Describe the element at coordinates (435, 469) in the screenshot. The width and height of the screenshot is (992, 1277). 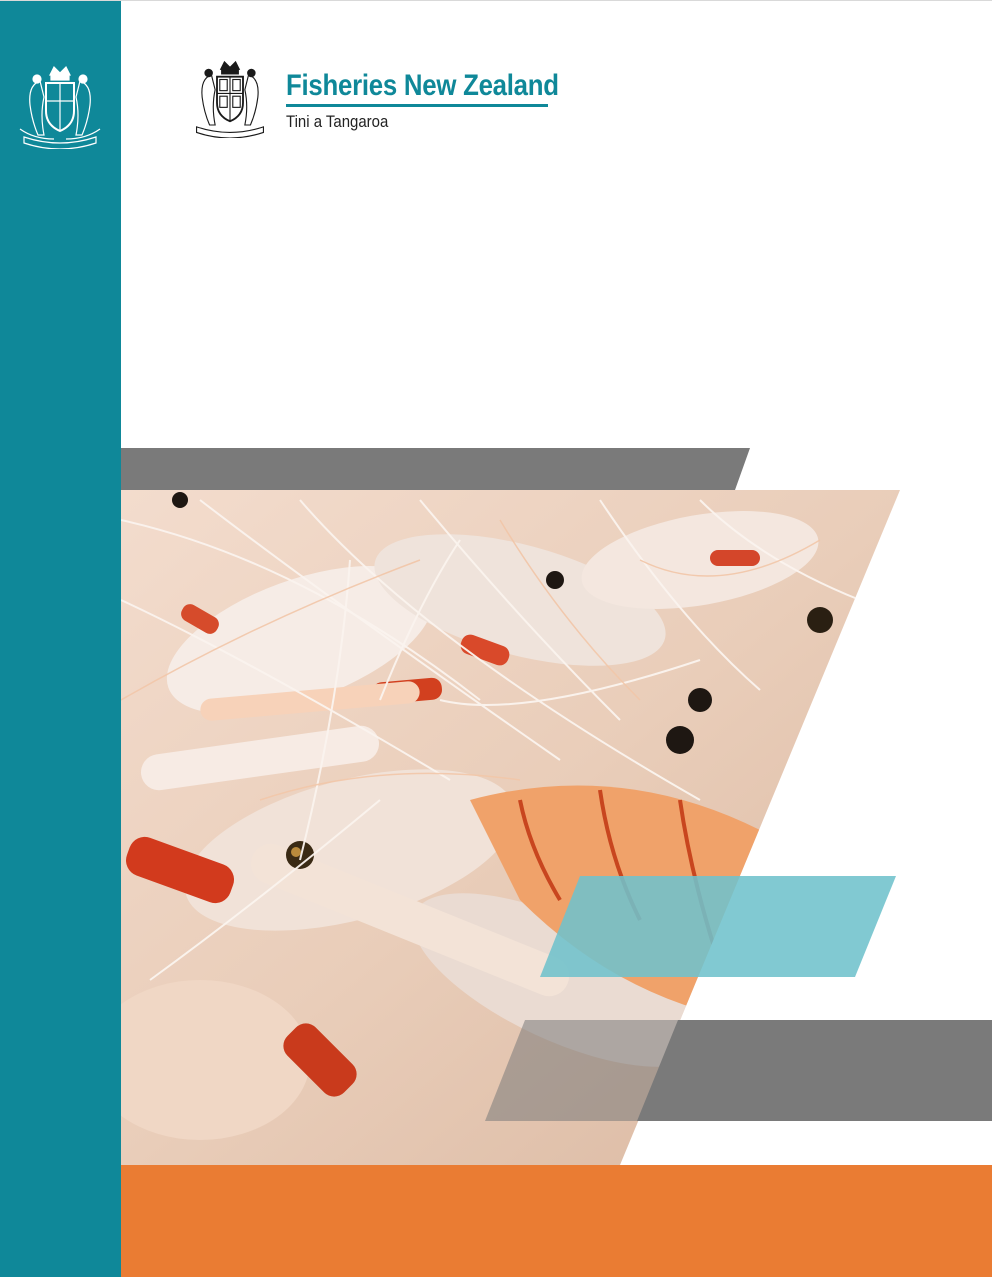
I see `grey-band-top` at that location.